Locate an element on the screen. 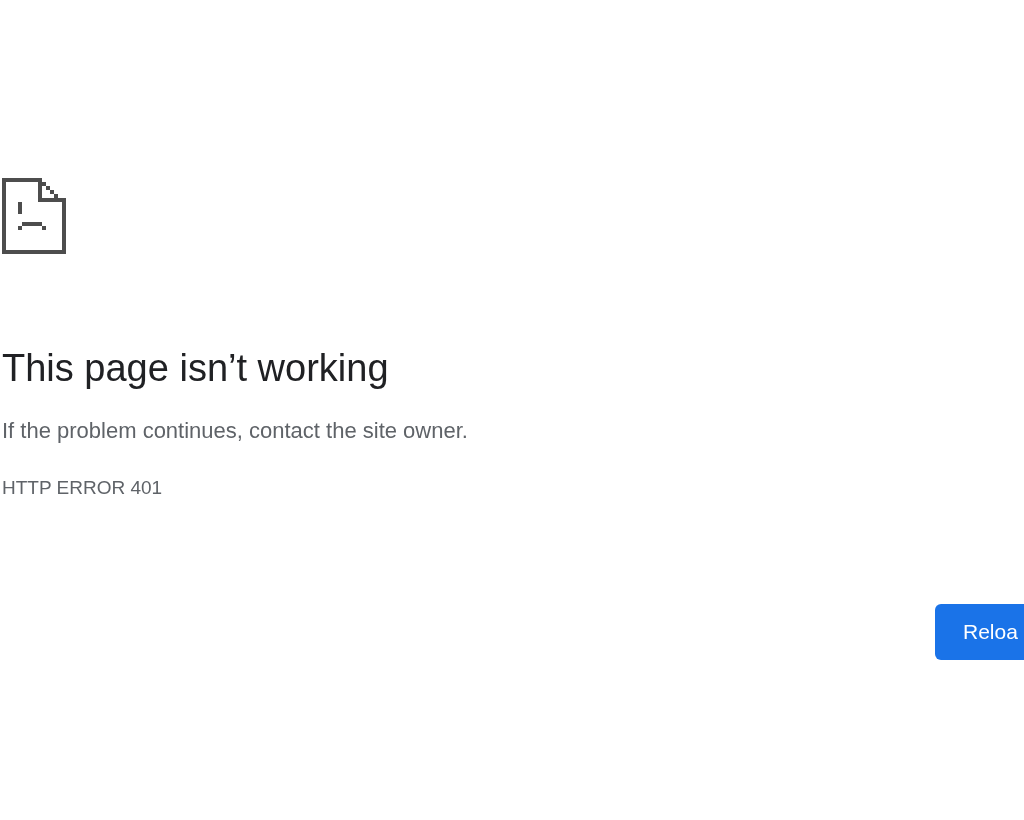 This screenshot has height=820, width=1024. reload-button: Reloa is located at coordinates (979, 632).